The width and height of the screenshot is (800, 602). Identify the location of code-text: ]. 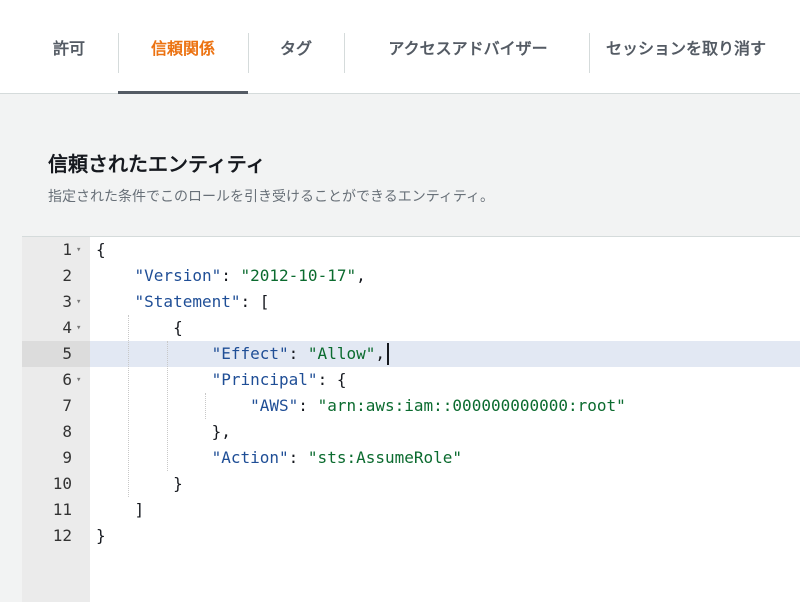
(120, 510).